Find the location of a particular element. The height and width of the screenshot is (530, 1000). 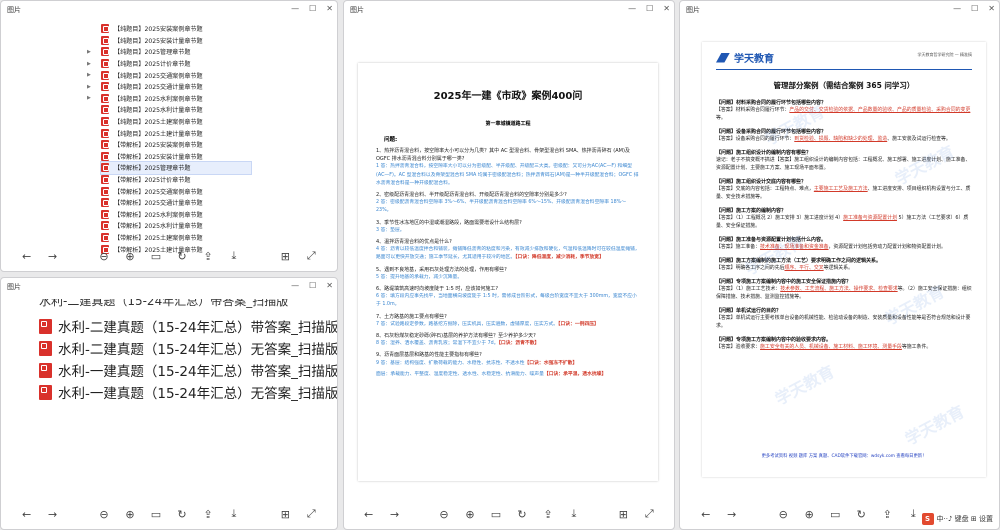

ime-toolbar: S 中··♪ 键盘 ⊞ 设置 is located at coordinates (957, 519).